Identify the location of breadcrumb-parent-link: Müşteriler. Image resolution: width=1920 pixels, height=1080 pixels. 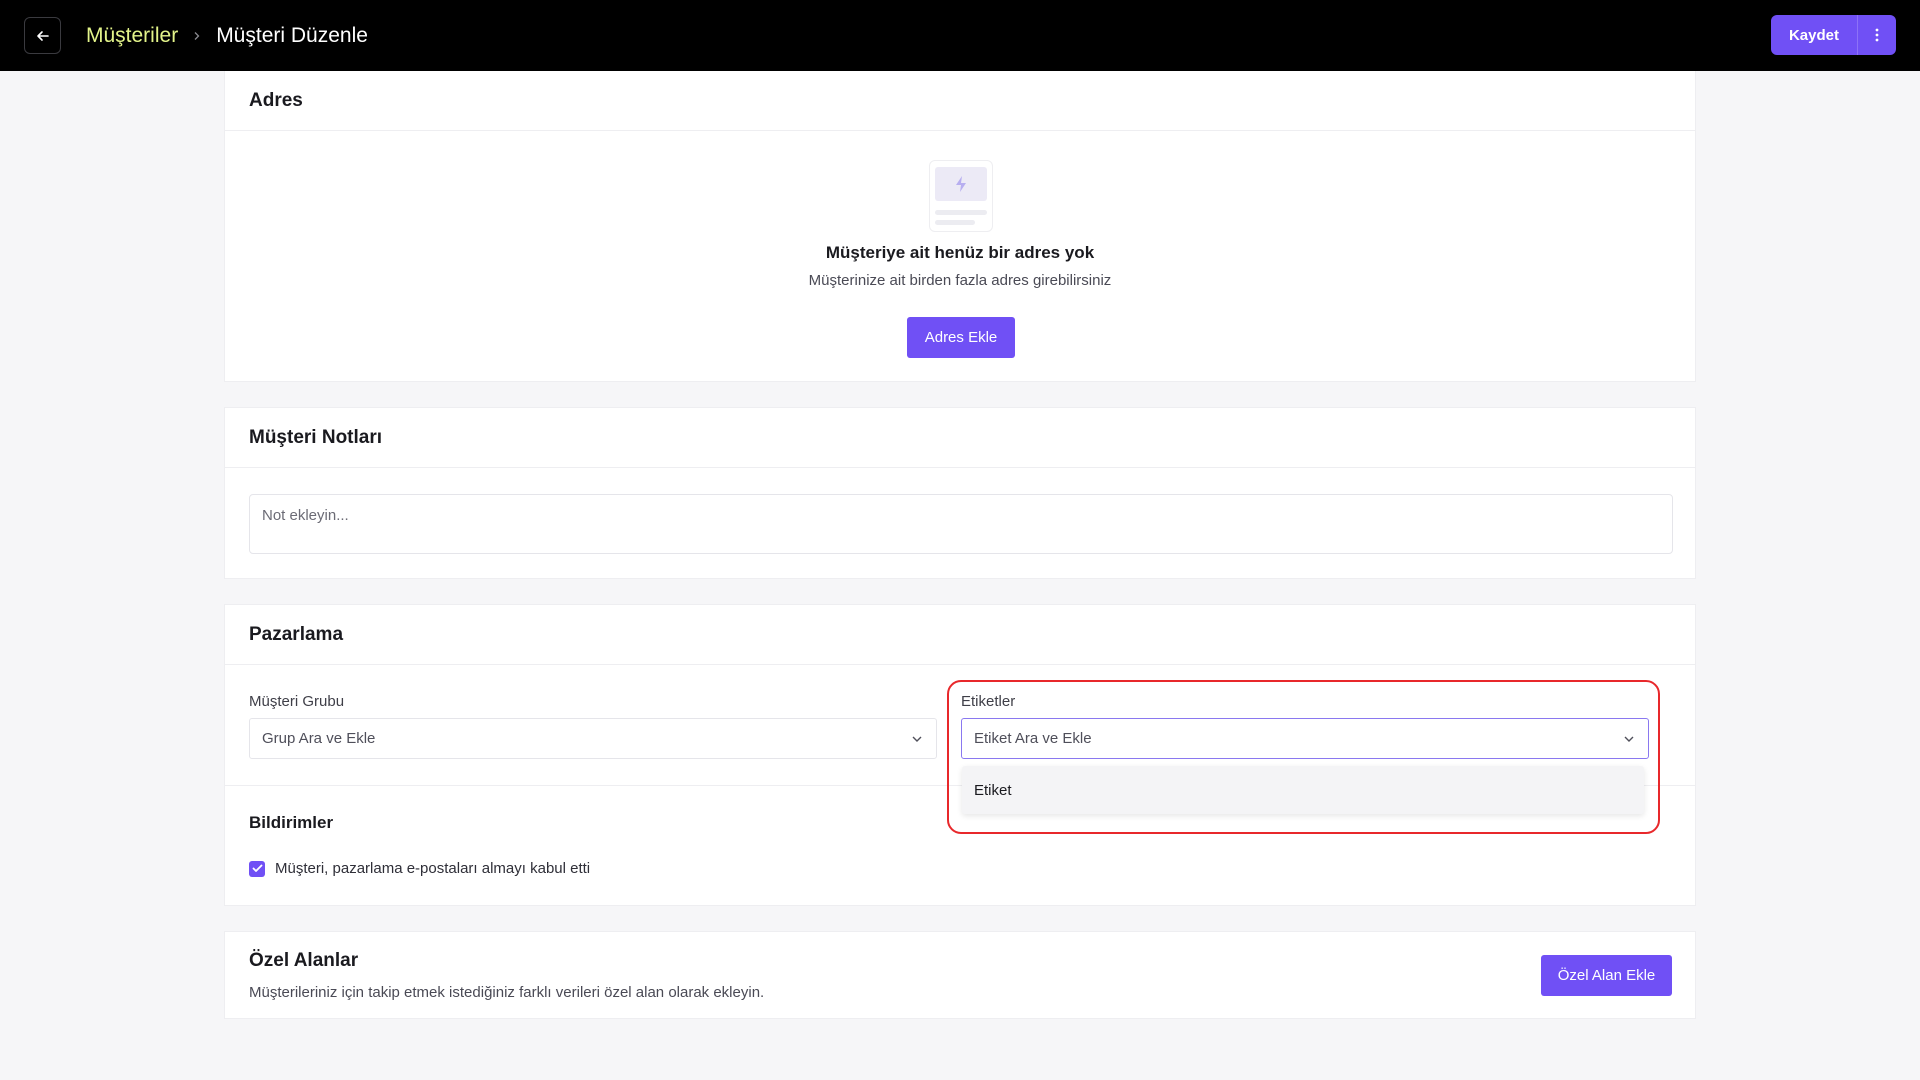
(132, 36).